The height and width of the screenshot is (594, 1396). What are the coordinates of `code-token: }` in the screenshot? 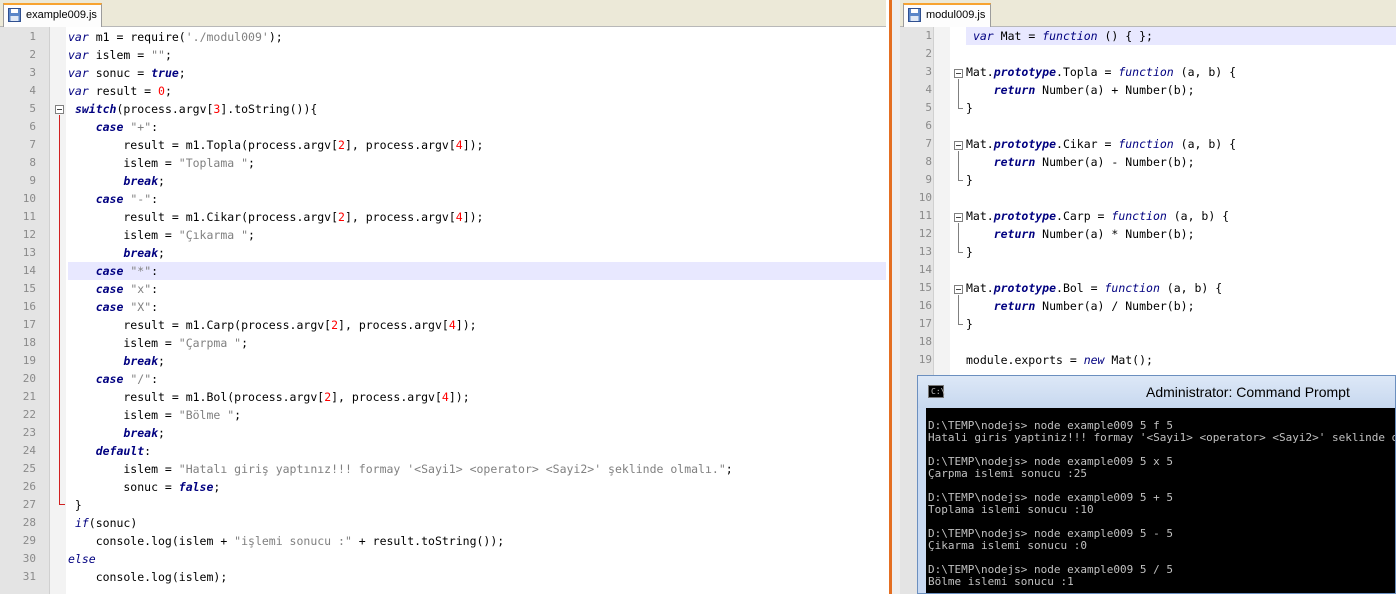 It's located at (969, 252).